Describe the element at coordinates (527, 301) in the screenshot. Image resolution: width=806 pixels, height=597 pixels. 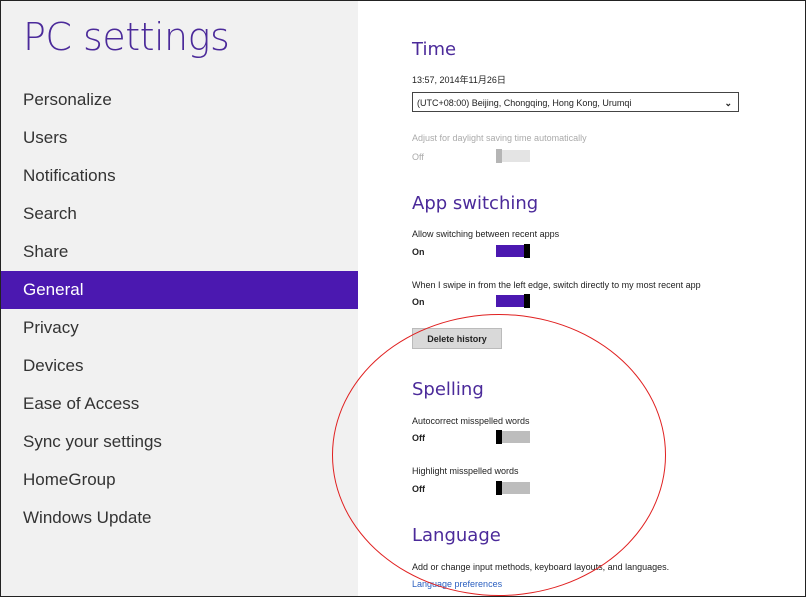
I see `swipe-switch-thumb` at that location.